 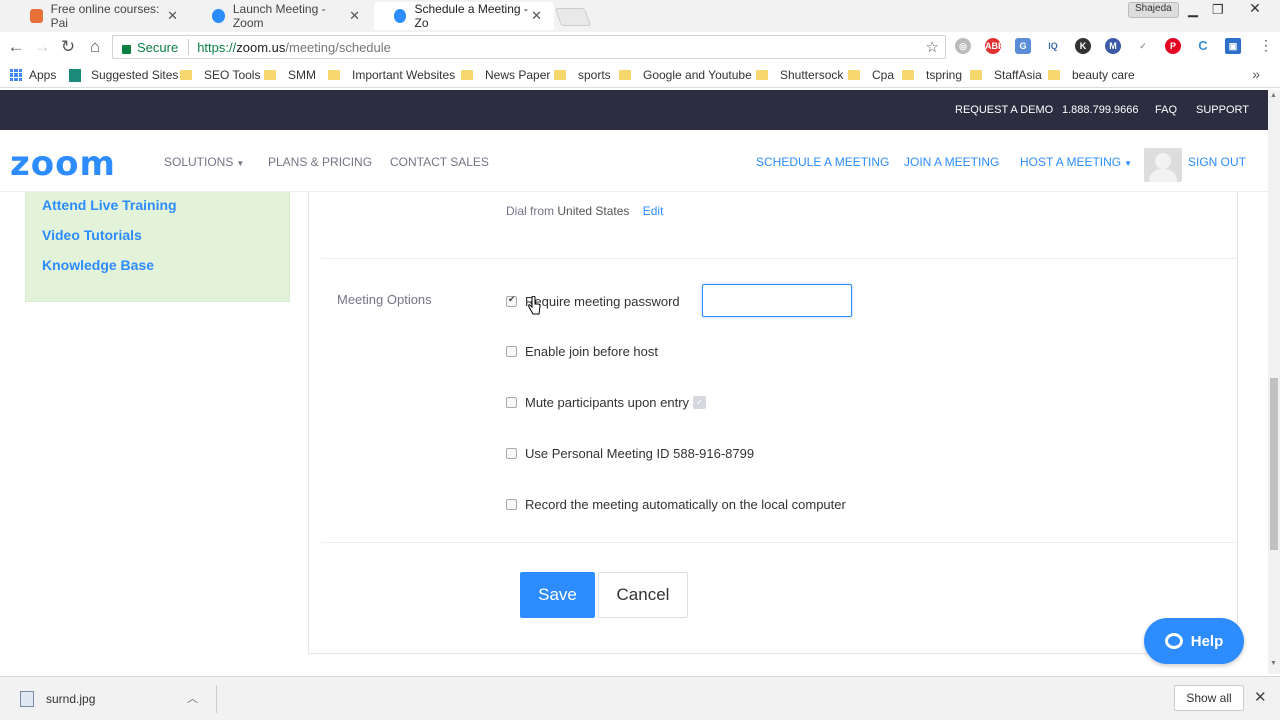 I want to click on mute-on-entry-checkbox, so click(x=511, y=402).